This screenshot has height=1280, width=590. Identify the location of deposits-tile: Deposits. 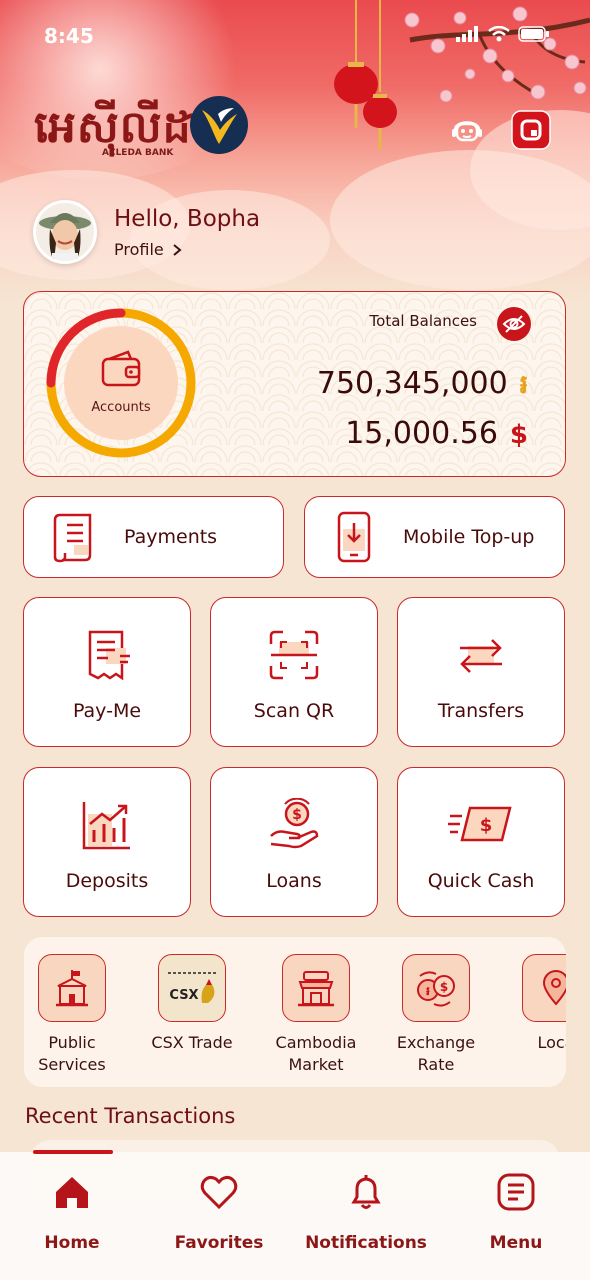
(107, 842).